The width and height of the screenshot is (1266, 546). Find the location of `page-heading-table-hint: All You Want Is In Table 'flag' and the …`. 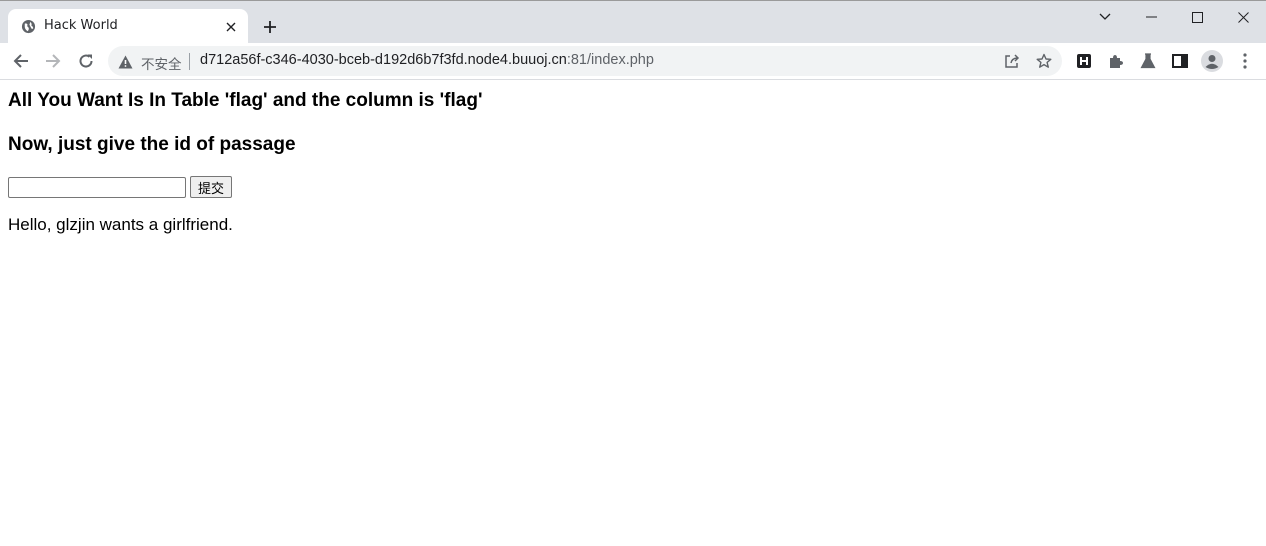

page-heading-table-hint: All You Want Is In Table 'flag' and the … is located at coordinates (245, 100).